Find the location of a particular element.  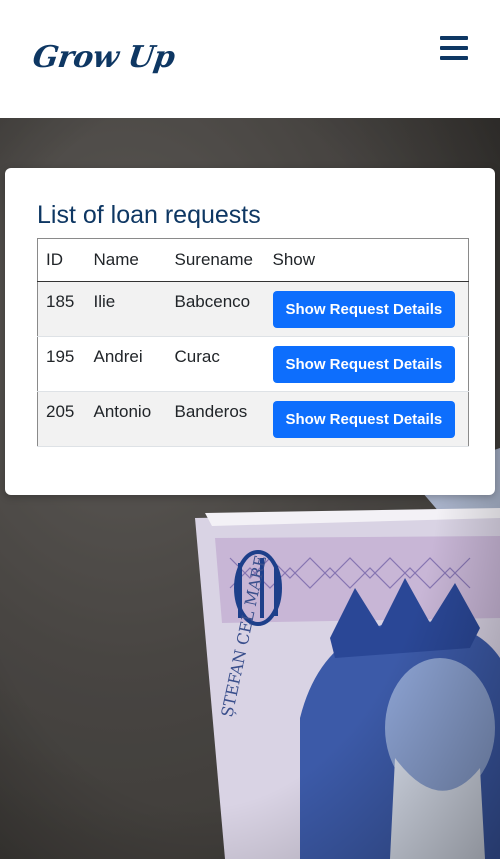

table-row: 185 Ilie Babcenco Show Request Details is located at coordinates (253, 309).